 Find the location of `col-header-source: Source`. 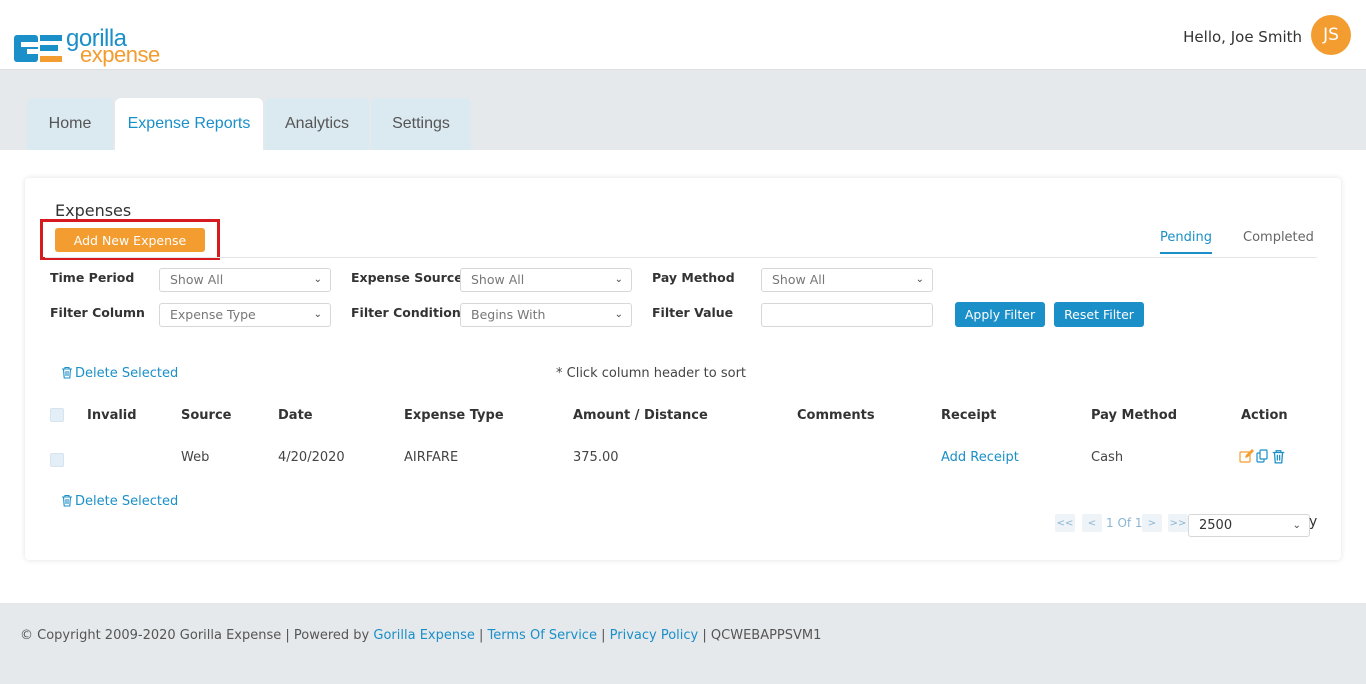

col-header-source: Source is located at coordinates (206, 415).